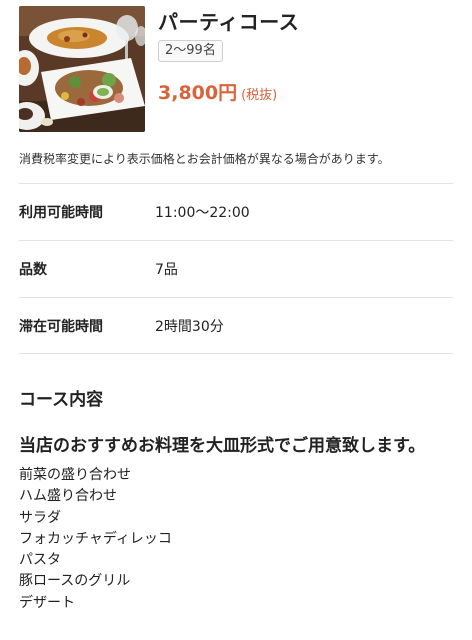  Describe the element at coordinates (259, 95) in the screenshot. I see `tax-note: (税抜)` at that location.